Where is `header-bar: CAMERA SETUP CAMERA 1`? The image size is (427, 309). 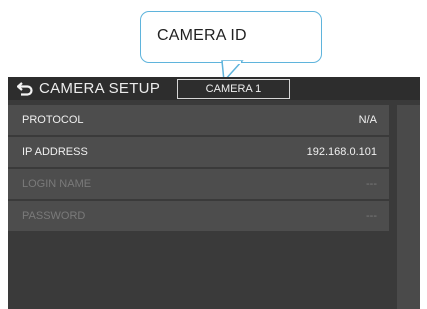 header-bar: CAMERA SETUP CAMERA 1 is located at coordinates (214, 88).